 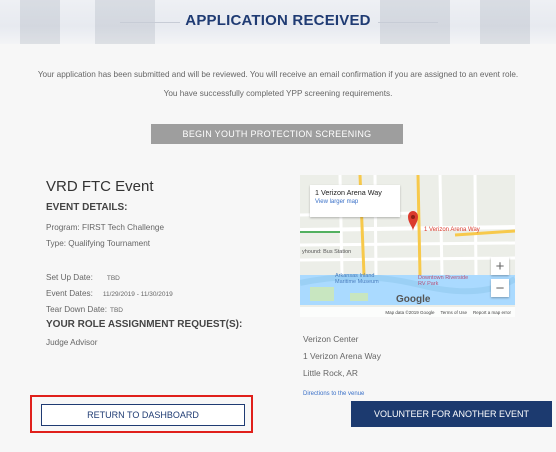 I want to click on downtown-label: Downtown Riverside RV Park, so click(x=443, y=281).